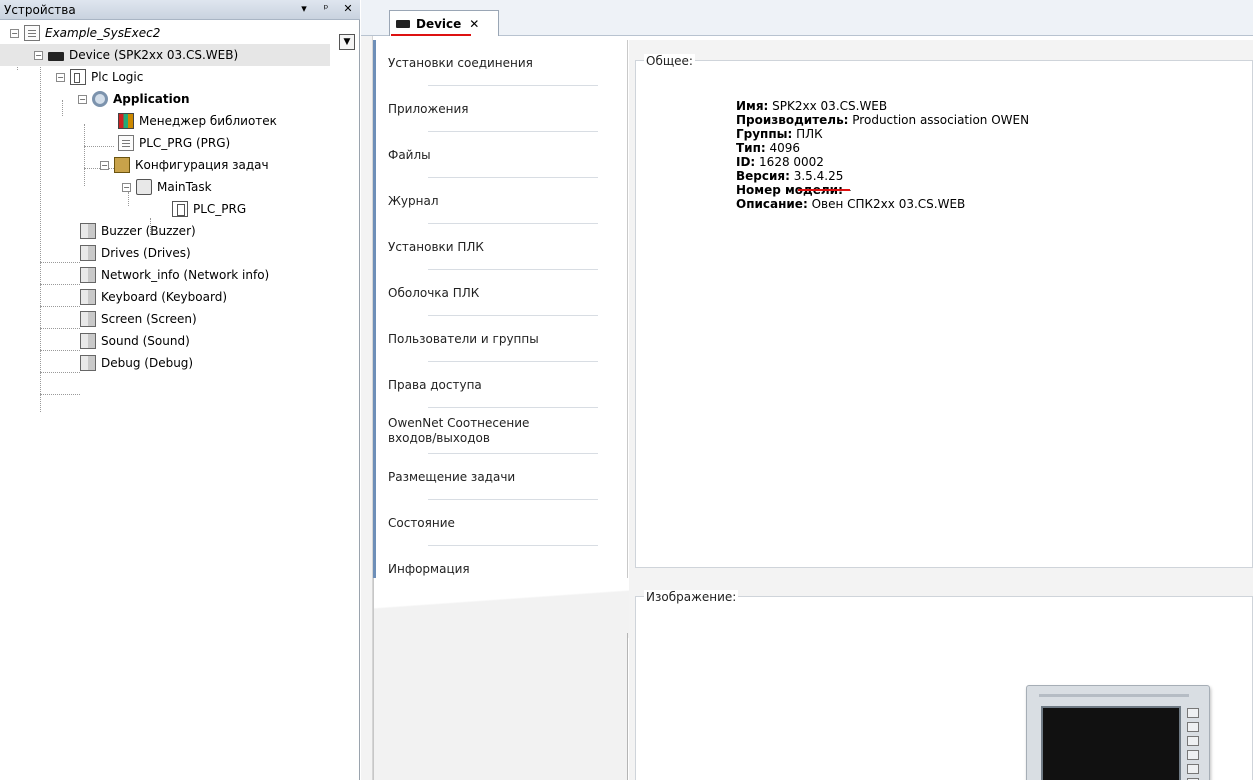  I want to click on nav-item-plc-settings: Установки ПЛК, so click(500, 247).